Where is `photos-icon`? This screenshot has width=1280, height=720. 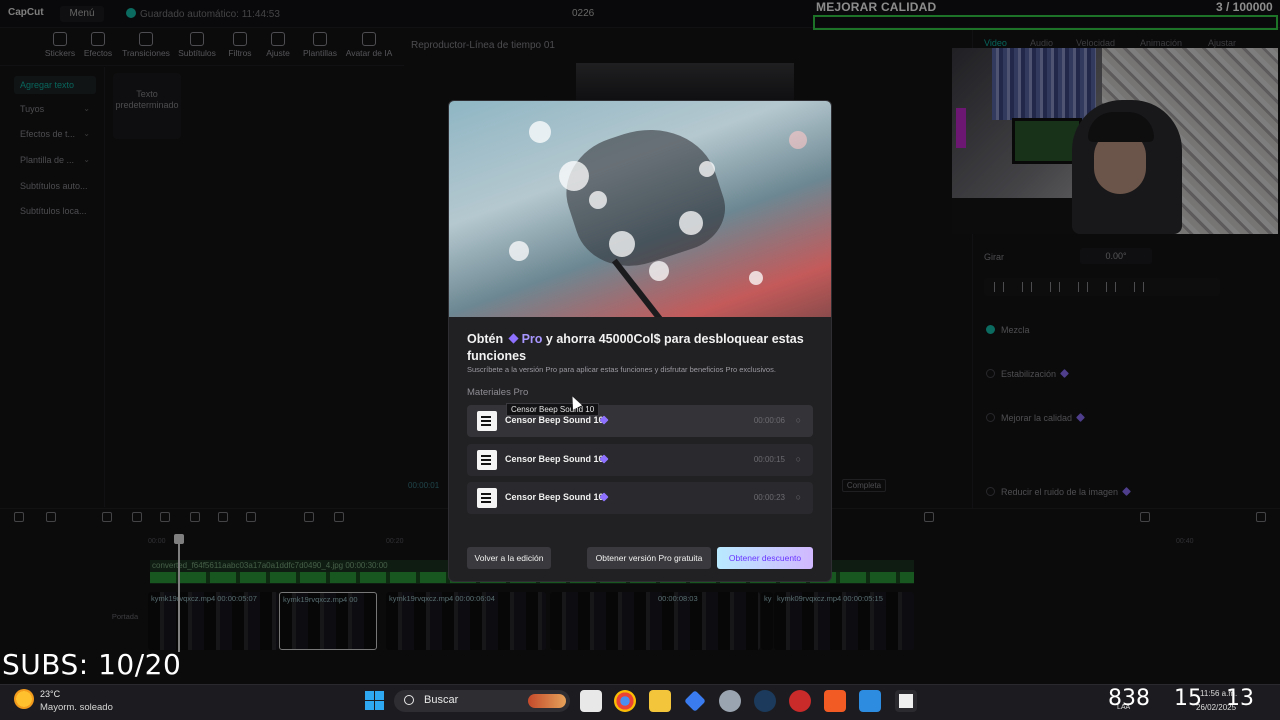 photos-icon is located at coordinates (870, 701).